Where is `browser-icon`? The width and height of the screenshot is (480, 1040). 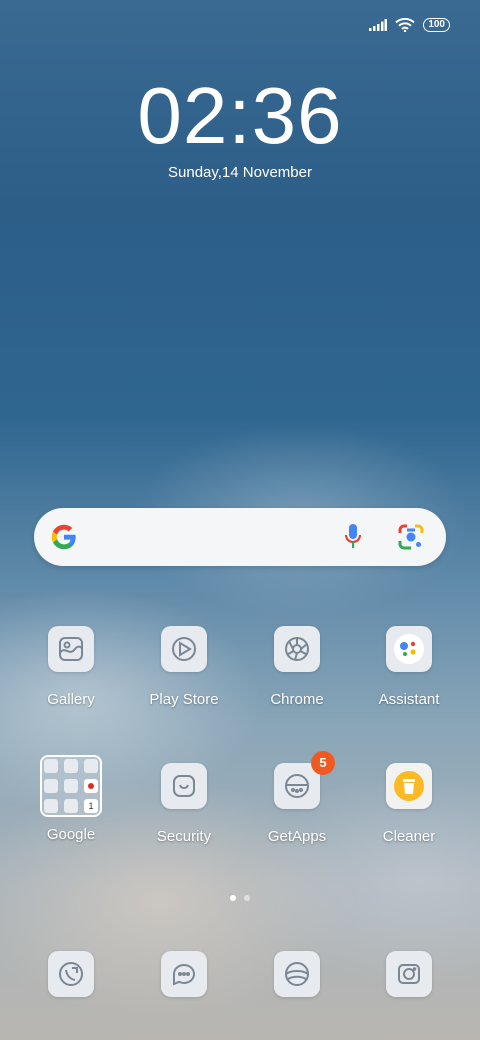 browser-icon is located at coordinates (297, 974).